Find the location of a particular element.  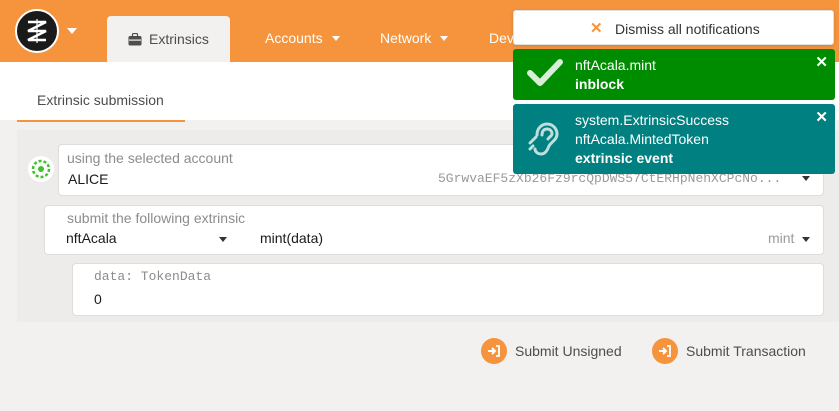

method-hint: mint is located at coordinates (781, 238).